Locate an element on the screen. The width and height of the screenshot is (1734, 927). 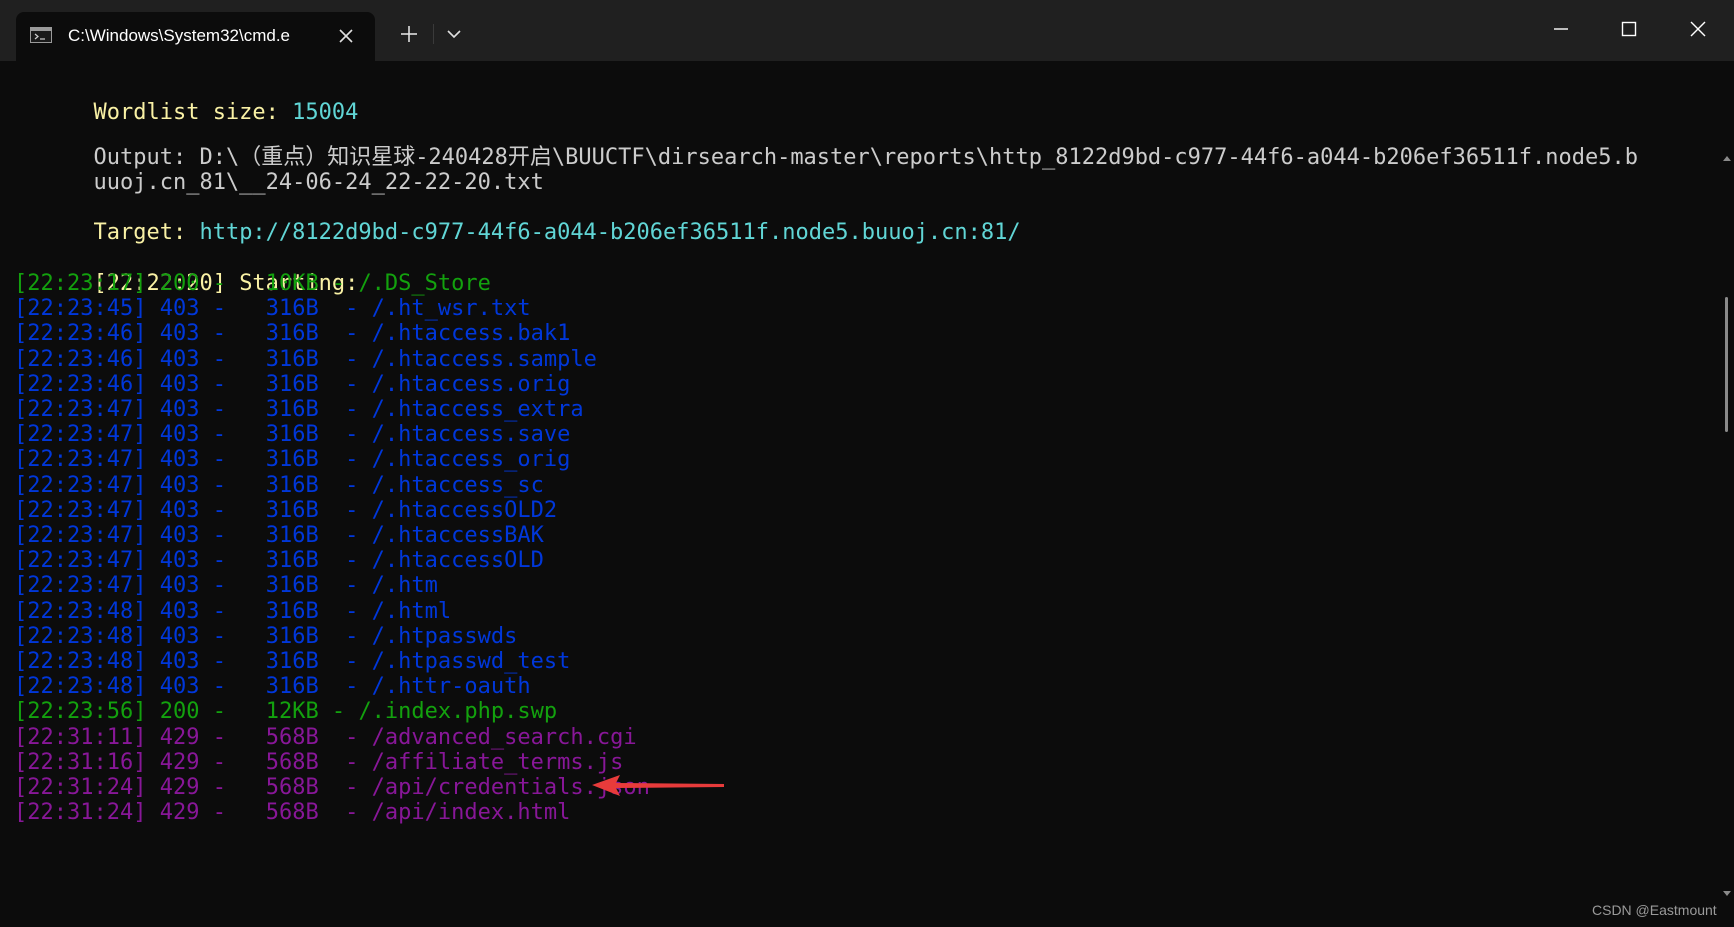
result-path: /.htaccess.save is located at coordinates (471, 435).